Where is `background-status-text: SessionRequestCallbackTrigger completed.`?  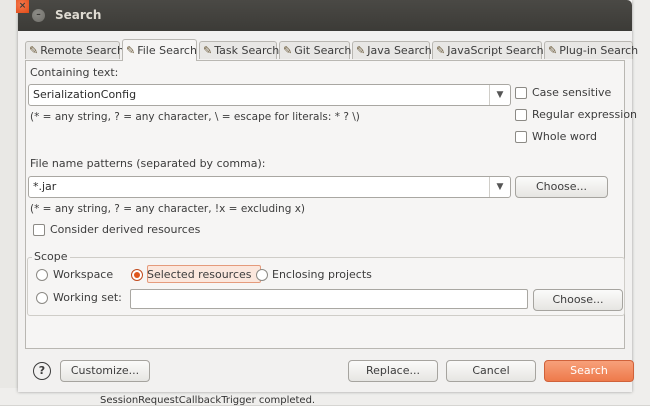 background-status-text: SessionRequestCallbackTrigger completed. is located at coordinates (208, 400).